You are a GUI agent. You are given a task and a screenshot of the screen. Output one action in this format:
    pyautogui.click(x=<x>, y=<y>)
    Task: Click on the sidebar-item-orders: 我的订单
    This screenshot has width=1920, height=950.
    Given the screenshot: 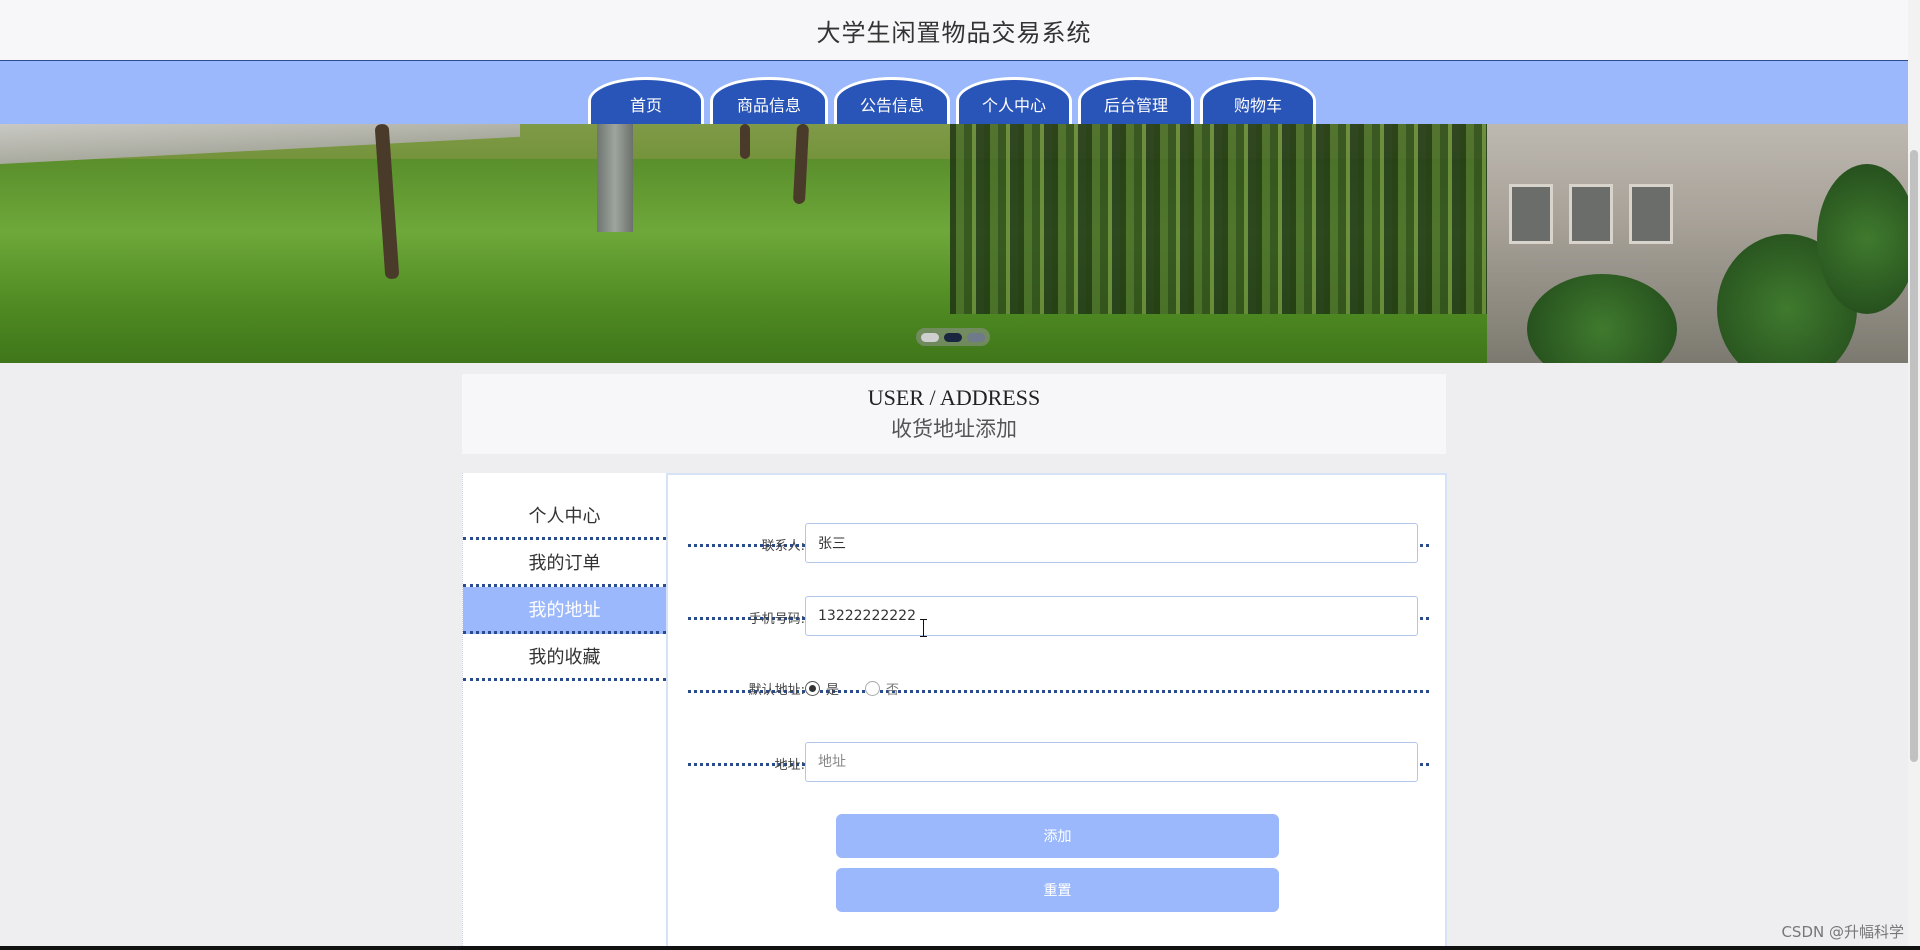 What is the action you would take?
    pyautogui.click(x=564, y=563)
    